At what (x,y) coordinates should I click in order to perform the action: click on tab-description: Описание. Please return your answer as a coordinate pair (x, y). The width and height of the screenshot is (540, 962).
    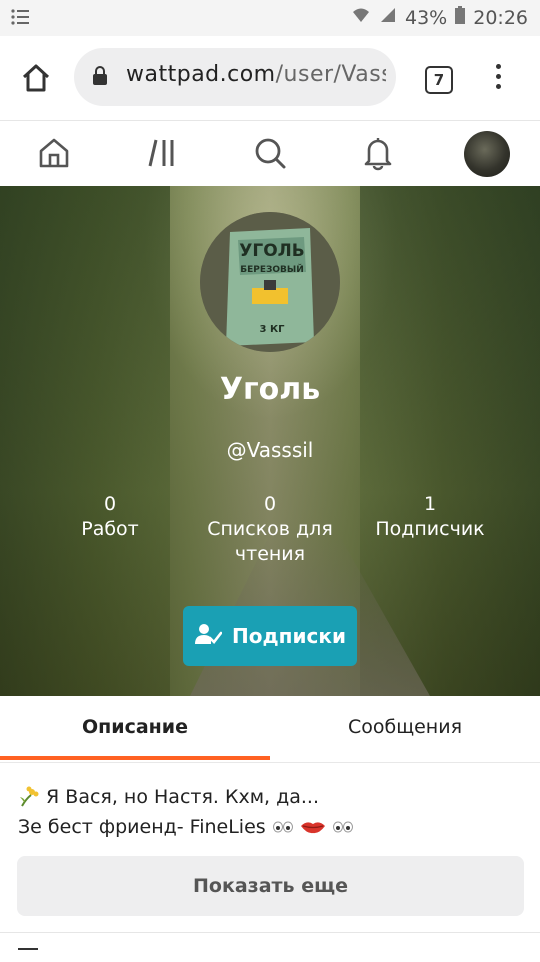
    Looking at the image, I should click on (135, 729).